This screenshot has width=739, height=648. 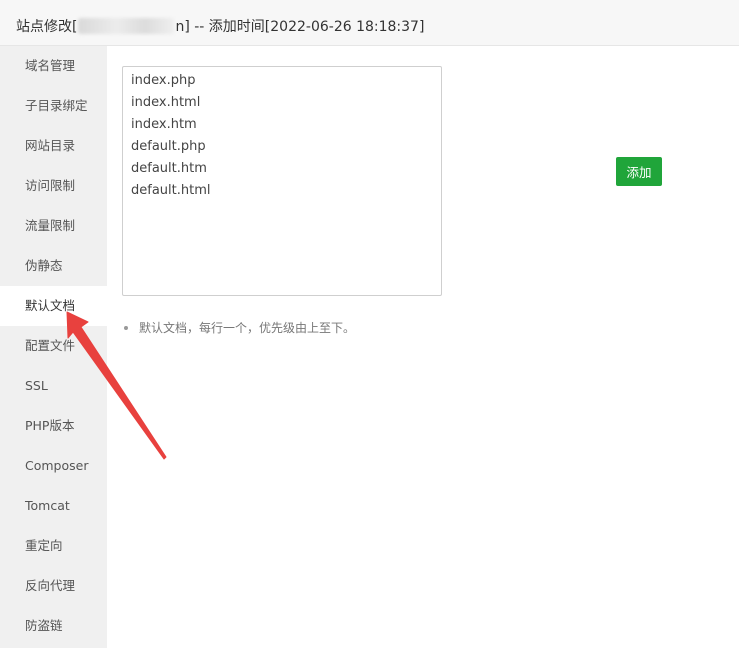 What do you see at coordinates (53, 426) in the screenshot?
I see `sidebar-item-php-version: PHP版本` at bounding box center [53, 426].